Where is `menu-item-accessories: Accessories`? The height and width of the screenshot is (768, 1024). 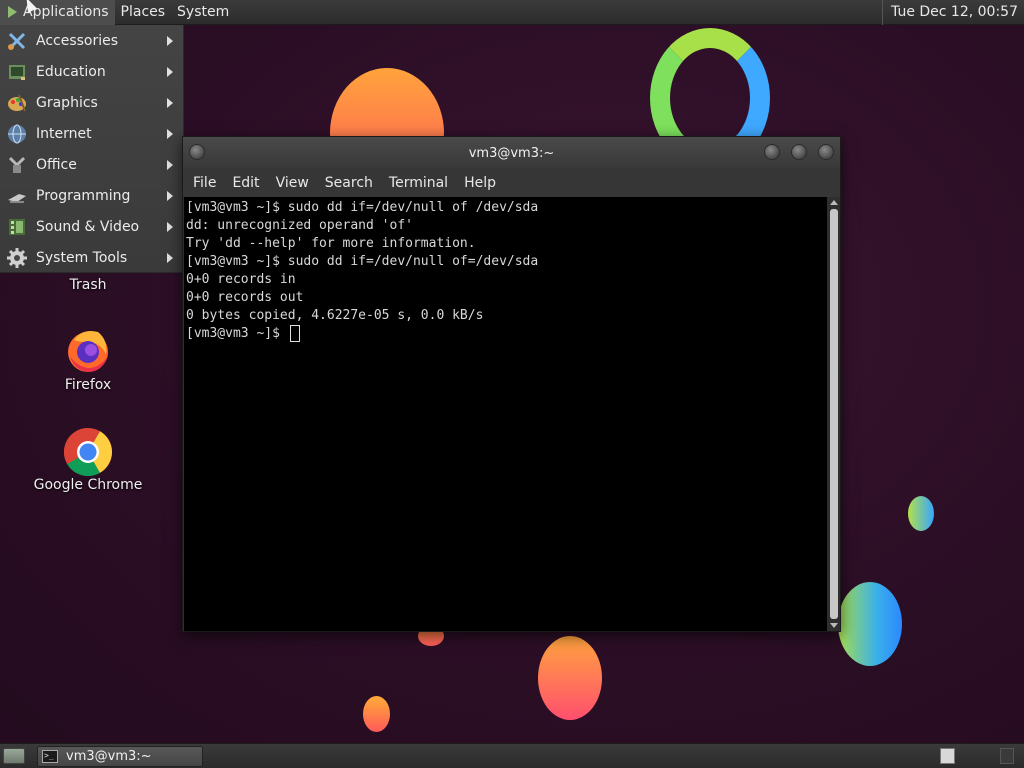
menu-item-accessories: Accessories is located at coordinates (91, 40).